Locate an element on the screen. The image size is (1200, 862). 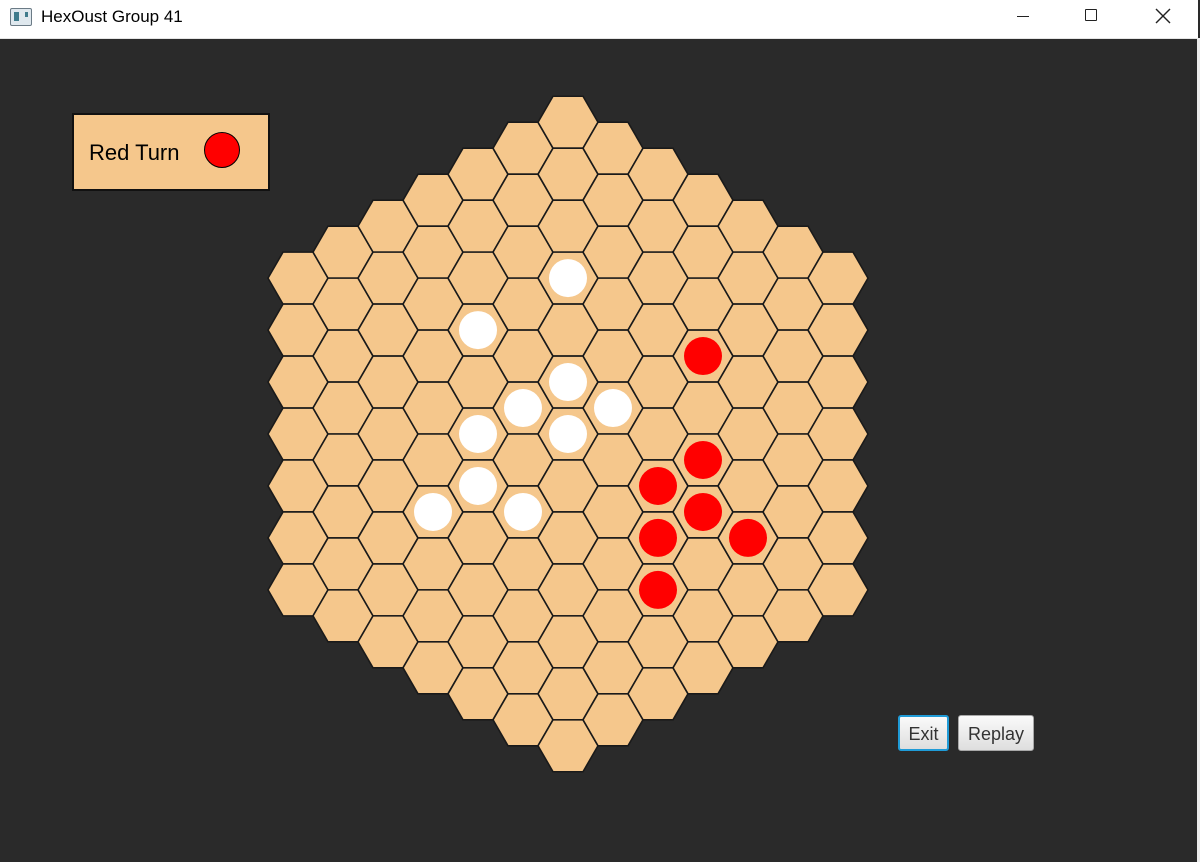
replay-button: Replay is located at coordinates (996, 733).